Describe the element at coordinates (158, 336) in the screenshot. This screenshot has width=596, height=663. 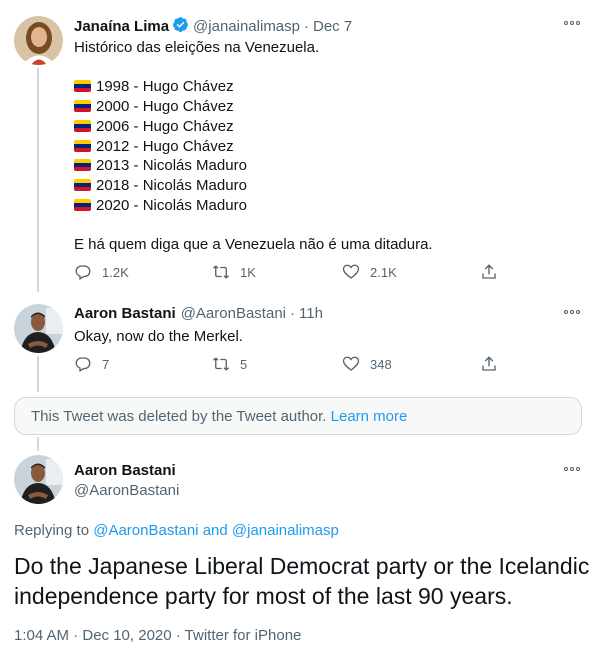
I see `tweet-text: Okay, now do the Merkel.` at that location.